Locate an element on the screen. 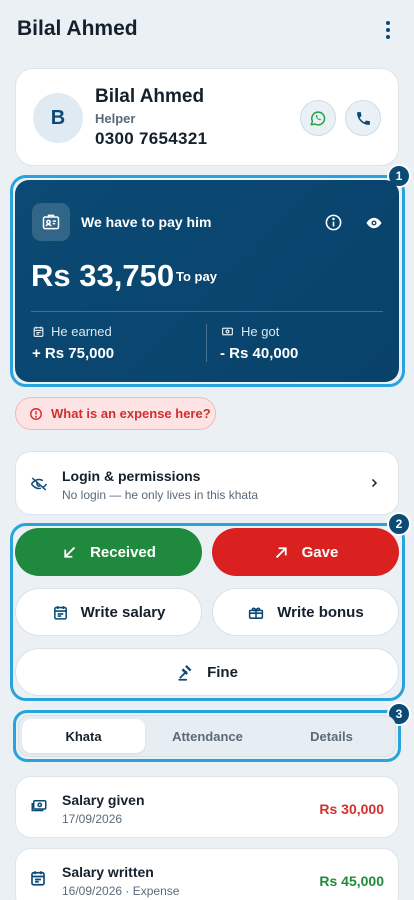  profile-name: Bilal Ahmed is located at coordinates (150, 96).